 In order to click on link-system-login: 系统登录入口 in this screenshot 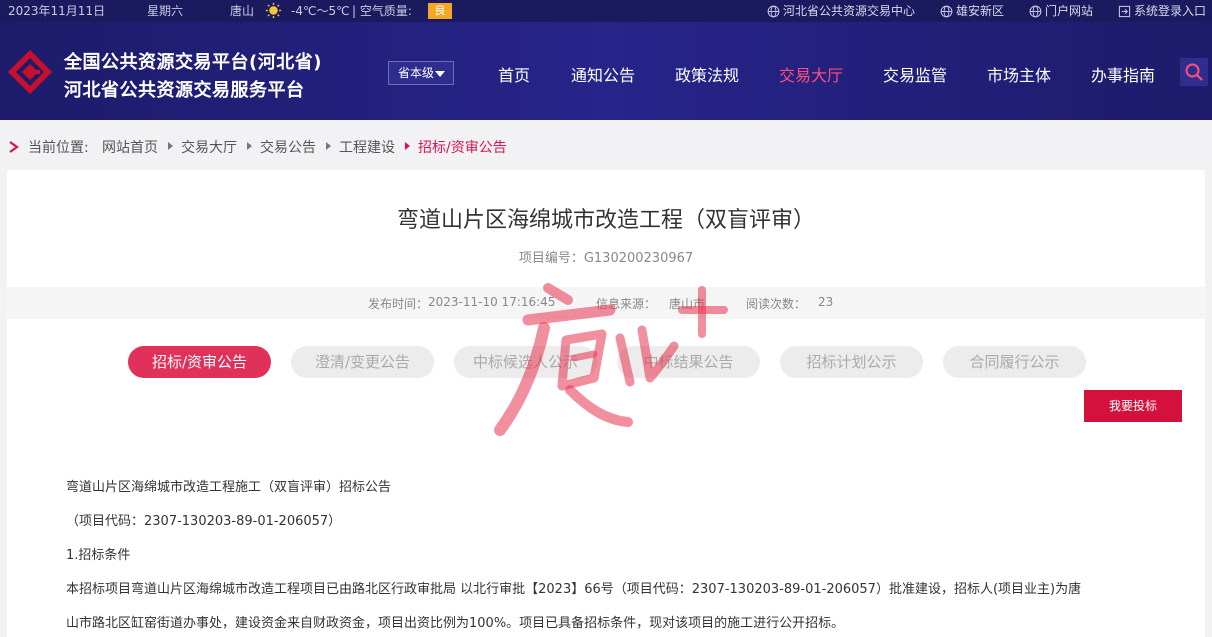, I will do `click(1162, 11)`.